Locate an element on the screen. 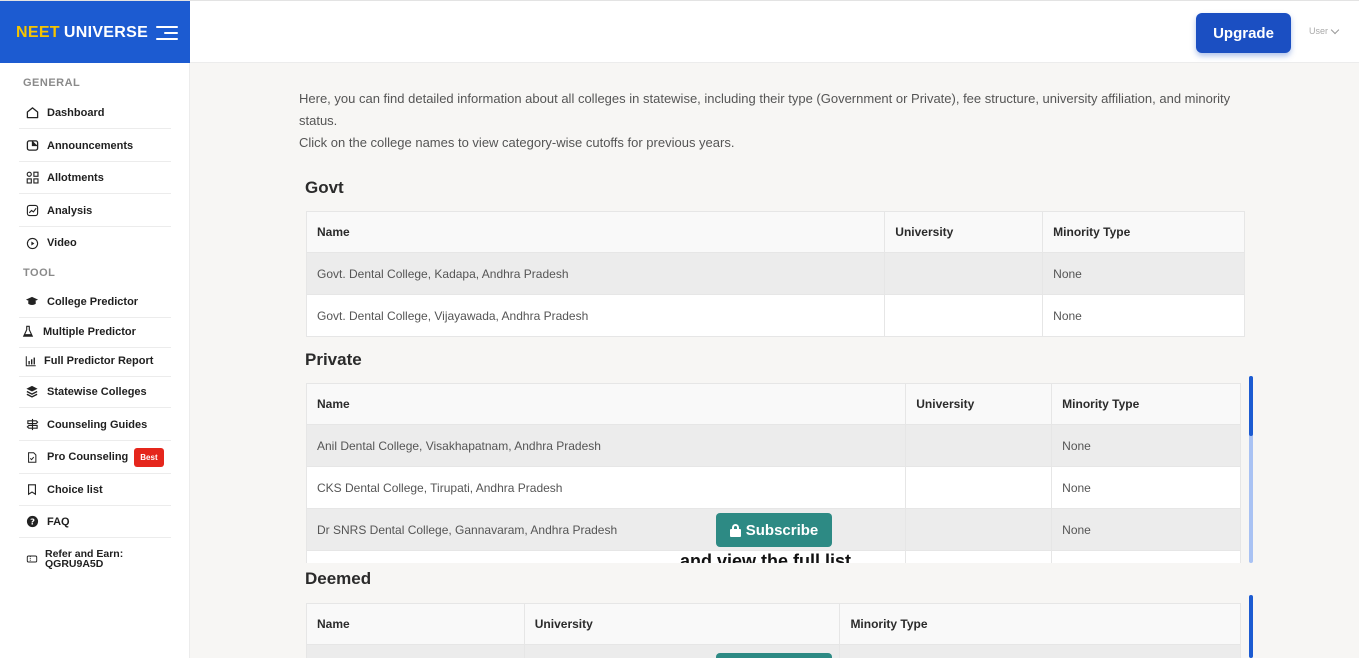 Image resolution: width=1359 pixels, height=658 pixels. user-label: User is located at coordinates (1319, 31).